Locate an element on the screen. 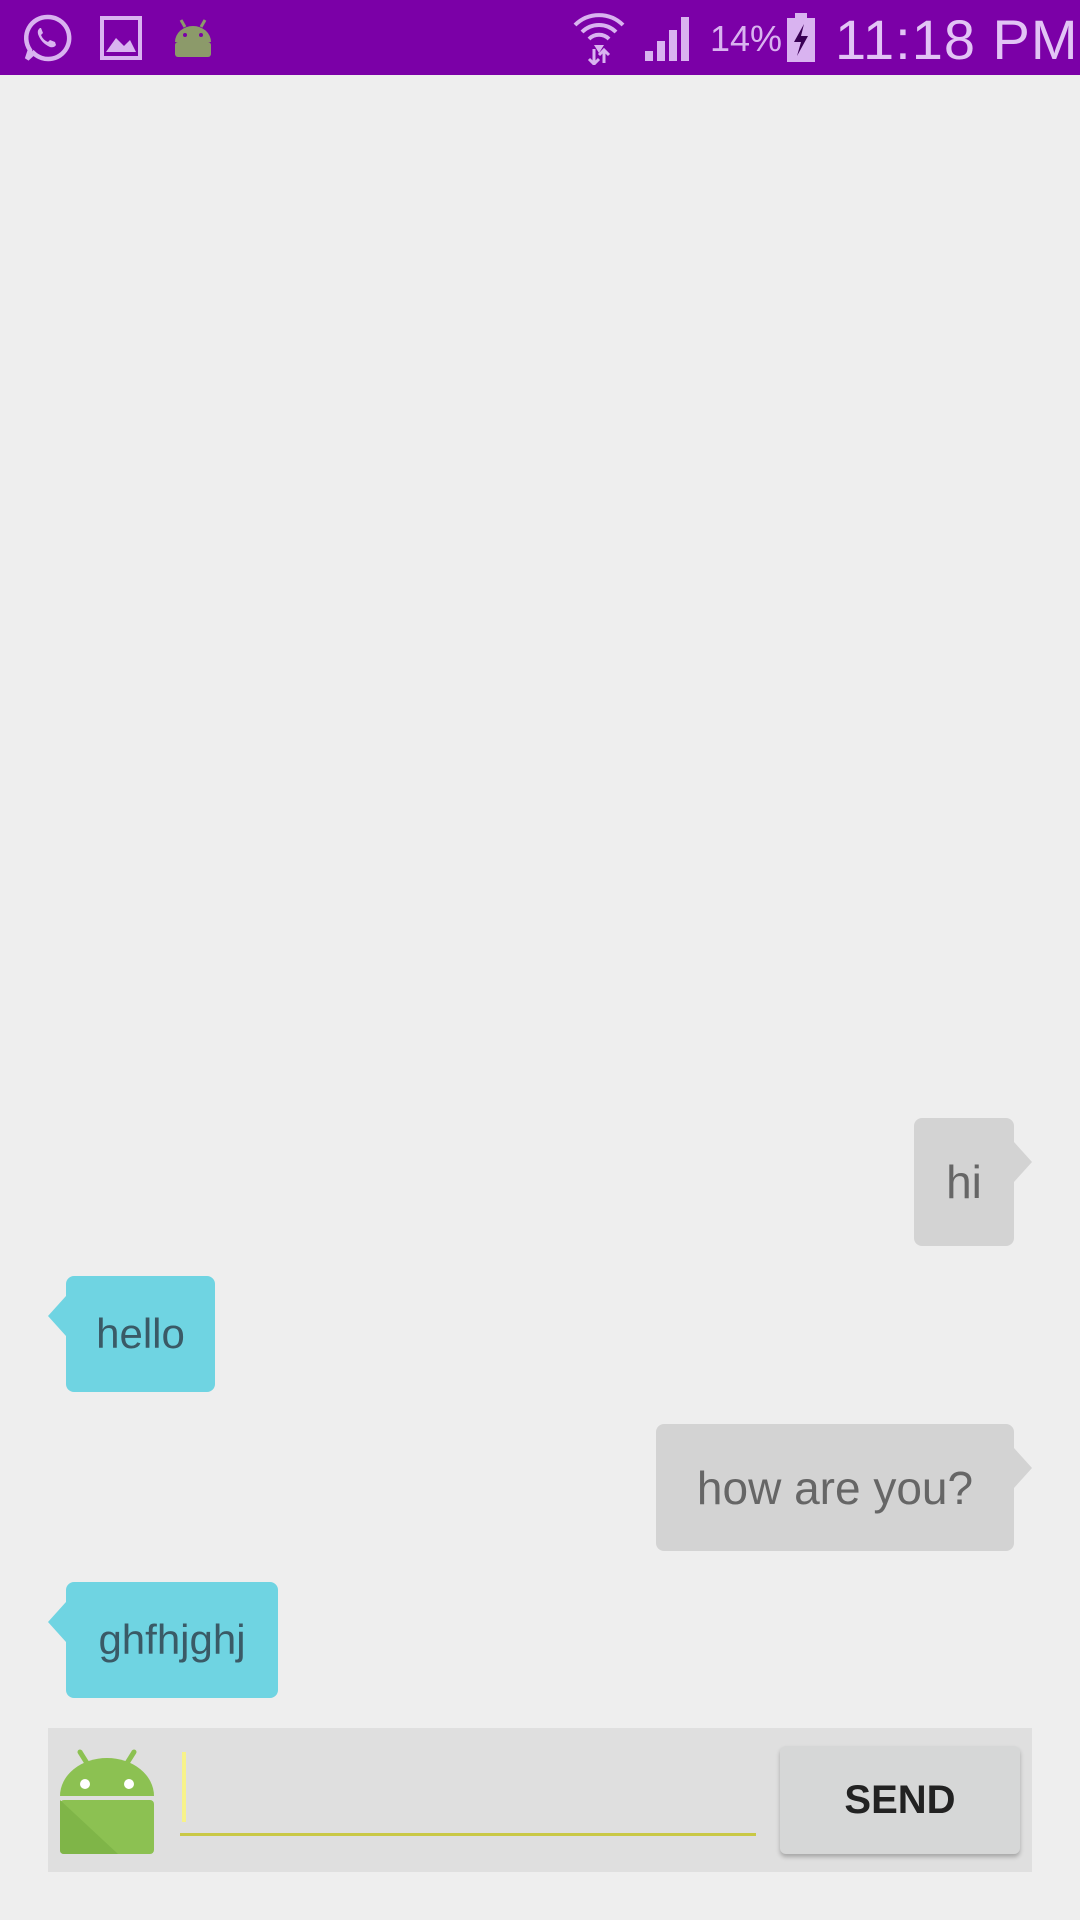 Image resolution: width=1080 pixels, height=1920 pixels. message-text: how are you? is located at coordinates (835, 1487).